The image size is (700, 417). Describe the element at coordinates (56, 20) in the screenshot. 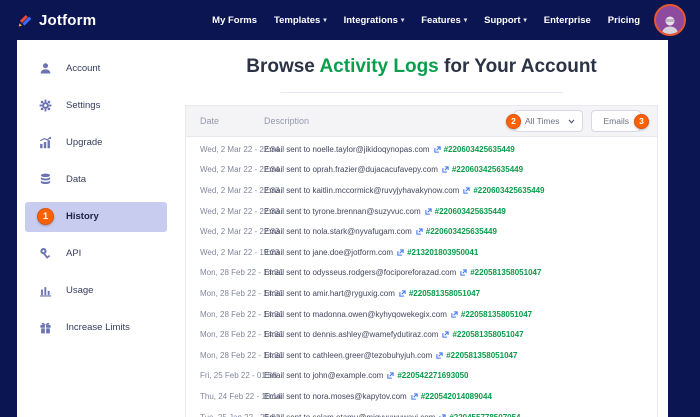

I see `jotform-logo: Jotform` at that location.